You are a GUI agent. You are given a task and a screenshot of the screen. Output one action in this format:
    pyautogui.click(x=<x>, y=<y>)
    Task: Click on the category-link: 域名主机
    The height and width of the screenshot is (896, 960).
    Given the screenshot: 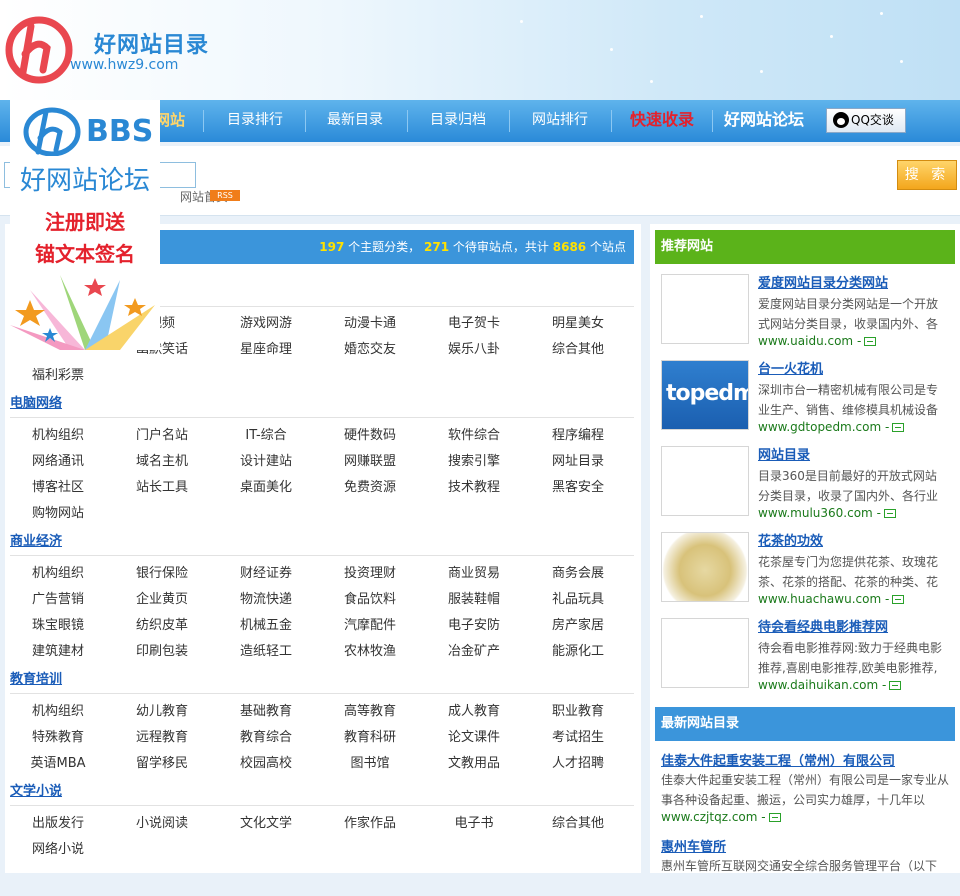 What is the action you would take?
    pyautogui.click(x=162, y=459)
    